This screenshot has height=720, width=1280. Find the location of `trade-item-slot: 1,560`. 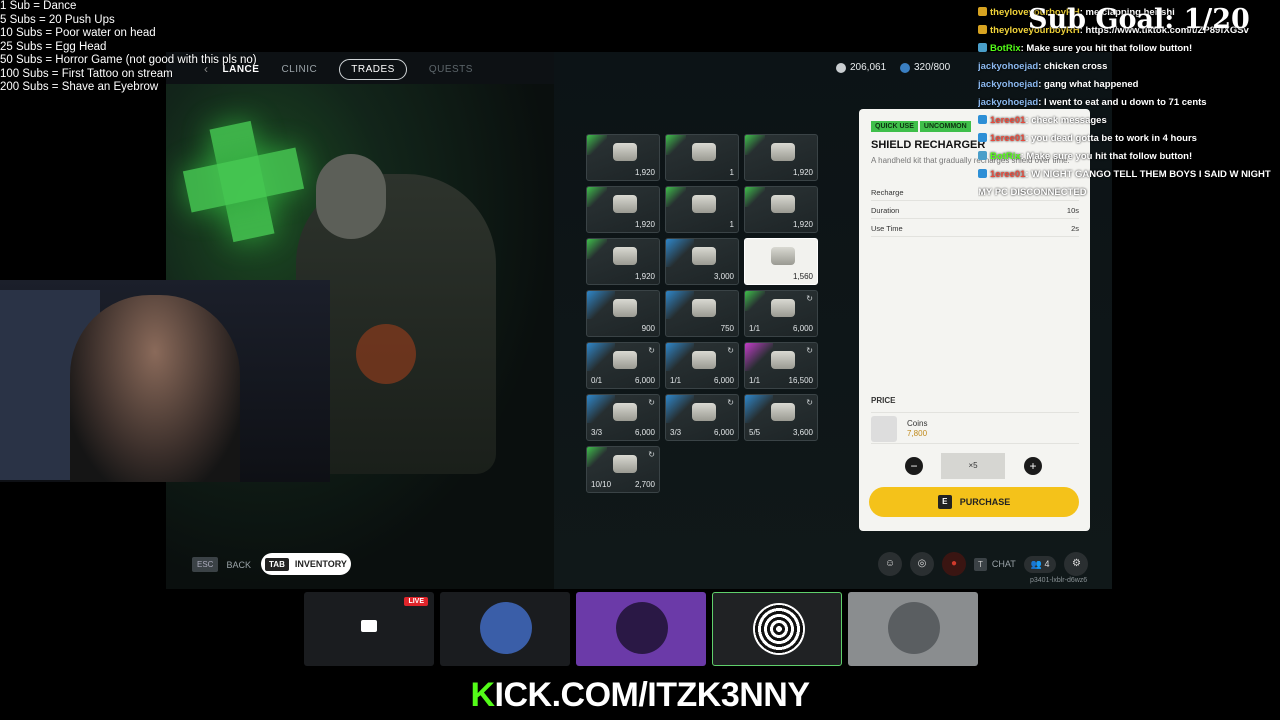

trade-item-slot: 1,560 is located at coordinates (781, 261).